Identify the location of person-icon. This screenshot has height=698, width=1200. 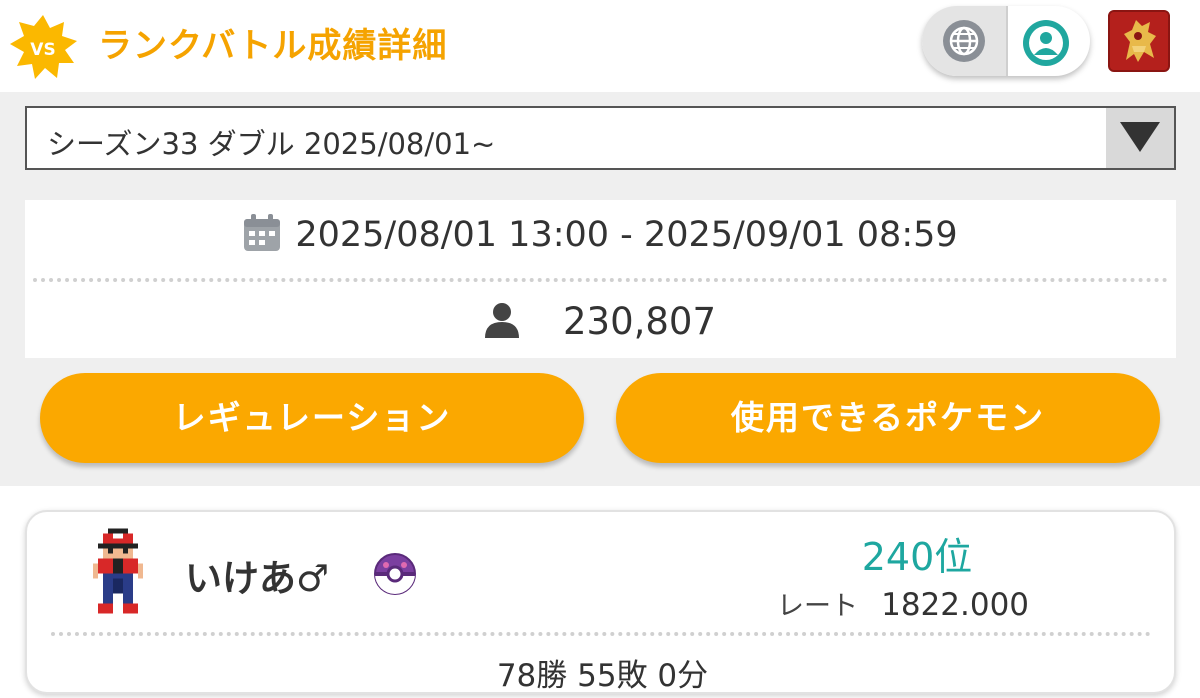
(501, 322).